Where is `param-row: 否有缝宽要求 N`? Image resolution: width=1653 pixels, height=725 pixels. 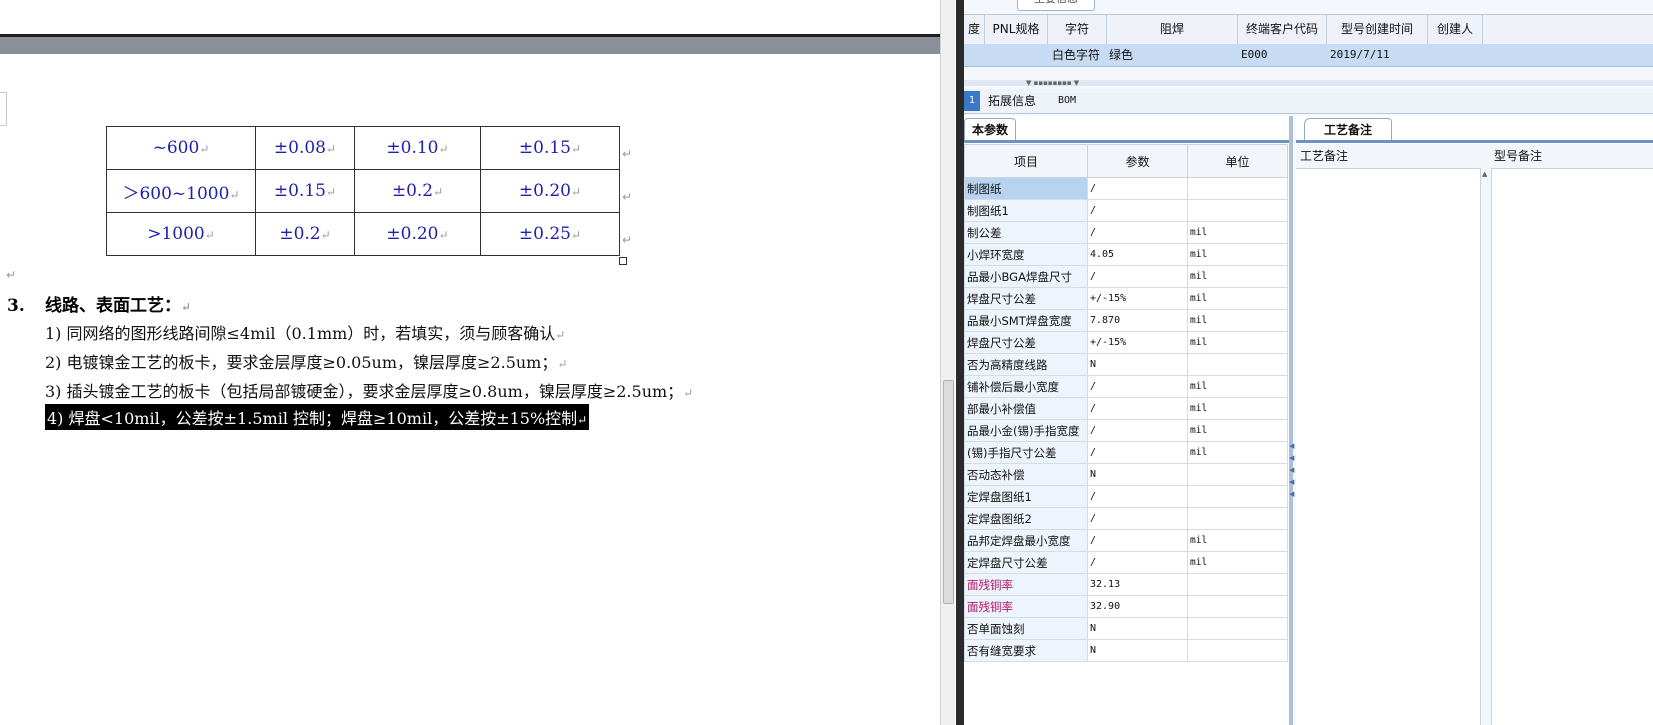
param-row: 否有缝宽要求 N is located at coordinates (1126, 650).